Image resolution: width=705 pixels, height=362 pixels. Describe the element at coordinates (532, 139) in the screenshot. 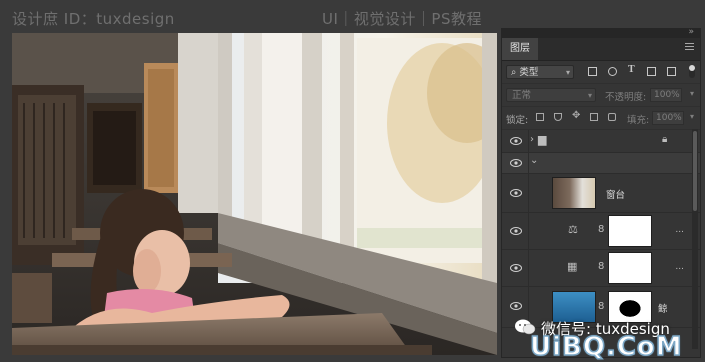

I see `chevron-right-icon: ›` at that location.